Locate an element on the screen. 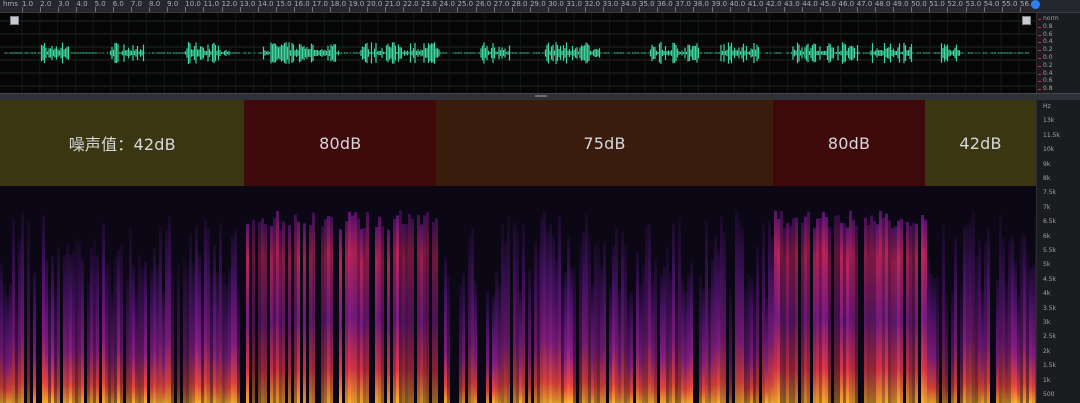  splitter-grip is located at coordinates (541, 96).